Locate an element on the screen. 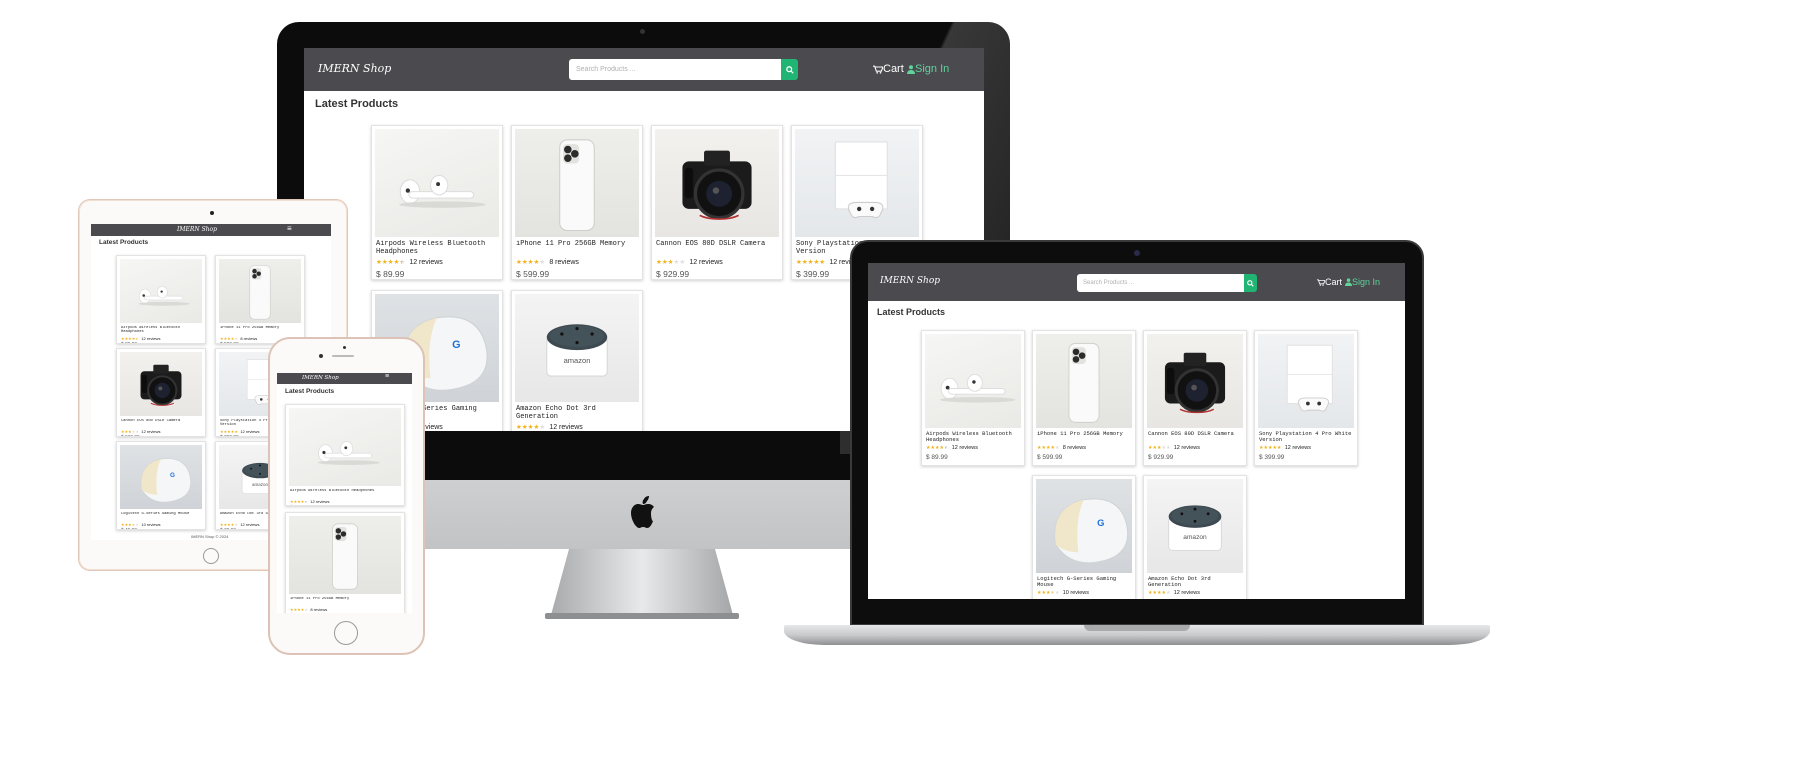 This screenshot has width=1800, height=760. shop-logo: IMERN Shop is located at coordinates (354, 68).